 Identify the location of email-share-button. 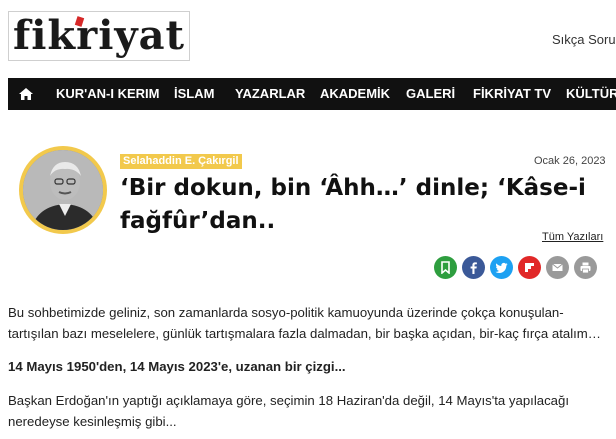
(557, 267).